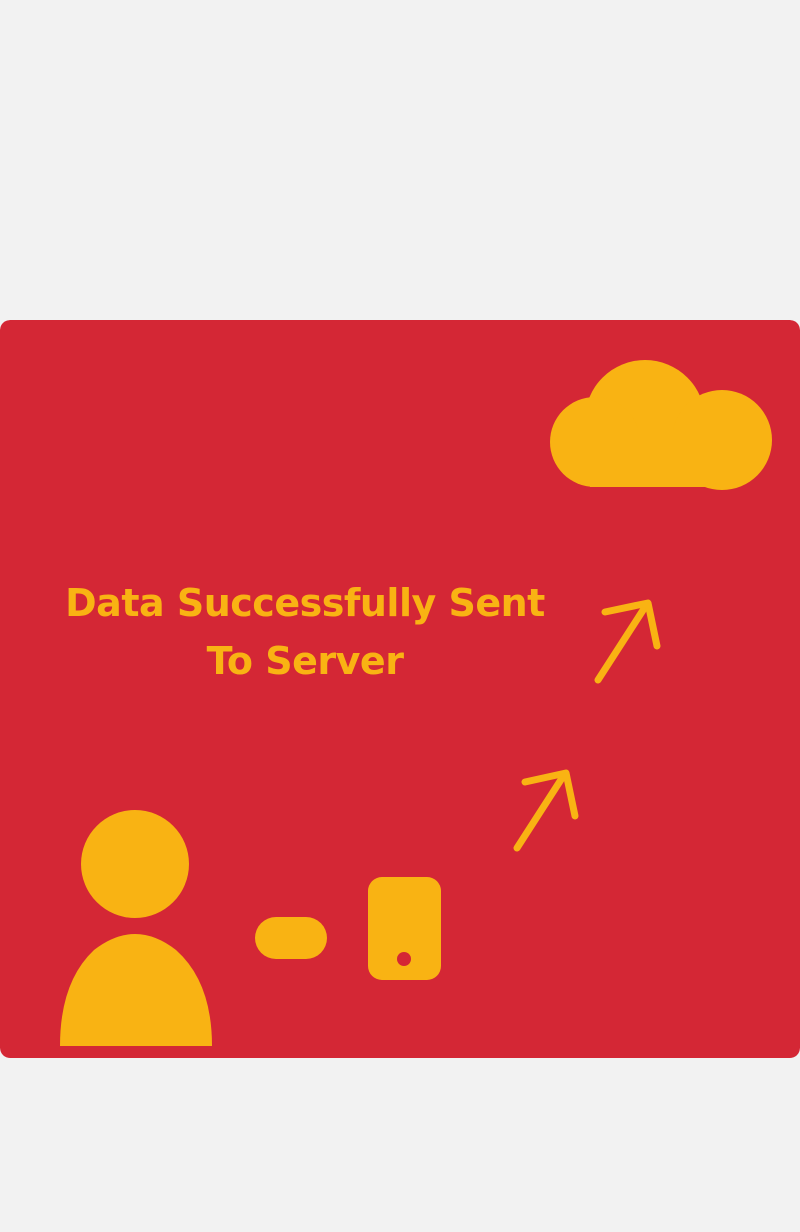  Describe the element at coordinates (291, 938) in the screenshot. I see `connector-icon` at that location.